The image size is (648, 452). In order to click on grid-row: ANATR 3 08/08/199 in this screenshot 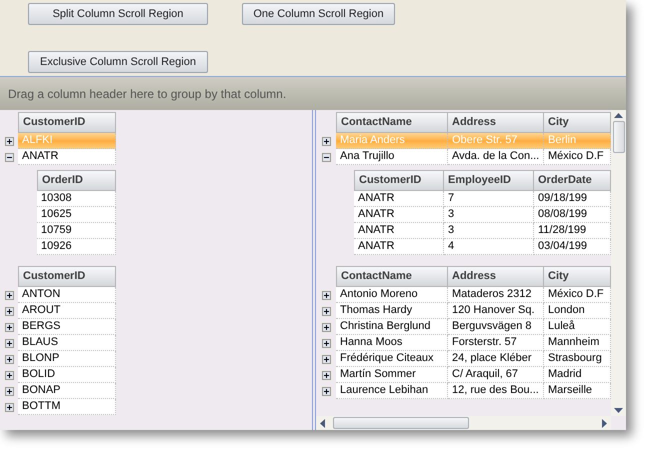, I will do `click(482, 215)`.